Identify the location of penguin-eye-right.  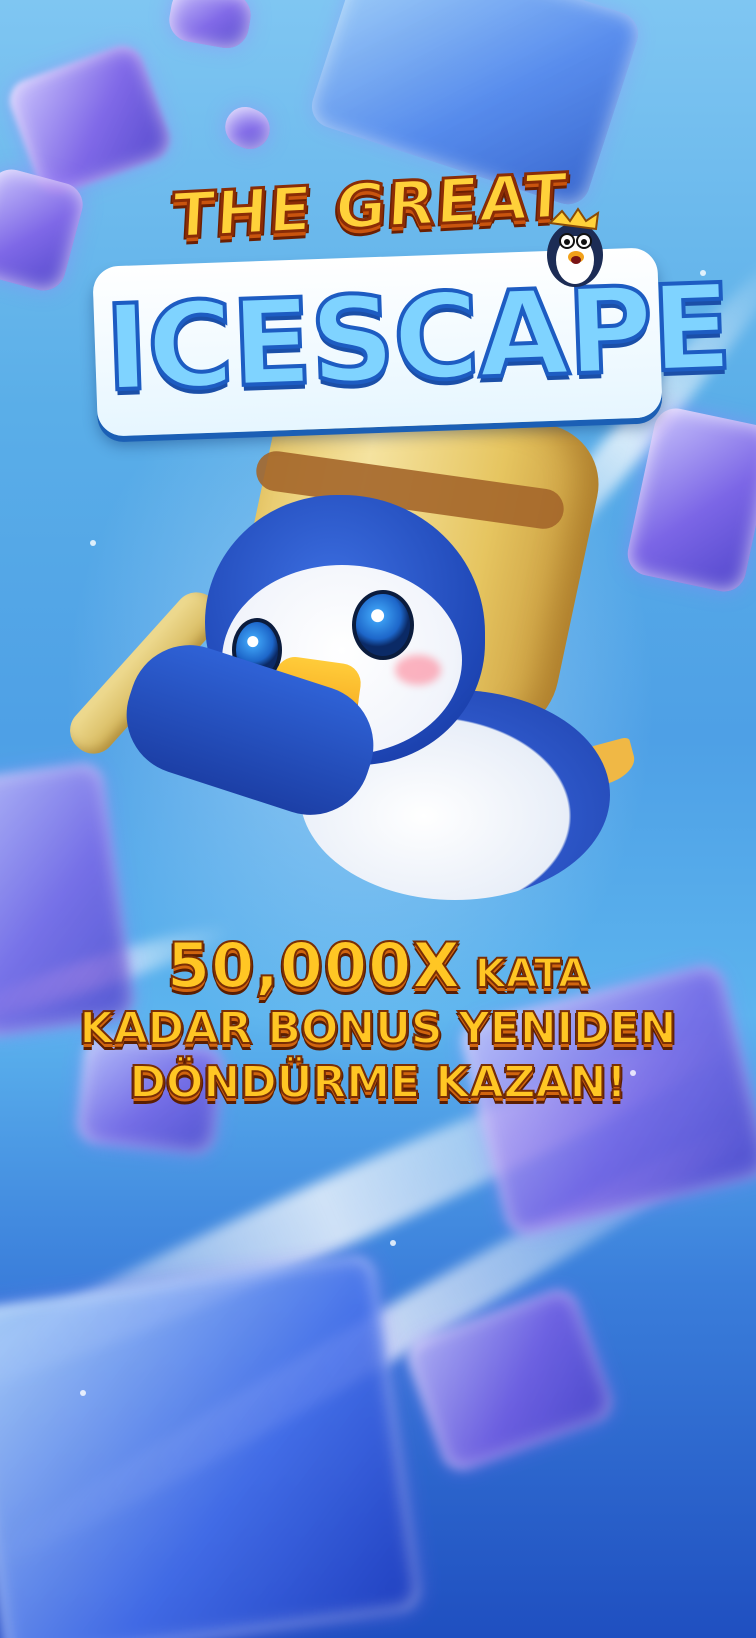
(383, 625).